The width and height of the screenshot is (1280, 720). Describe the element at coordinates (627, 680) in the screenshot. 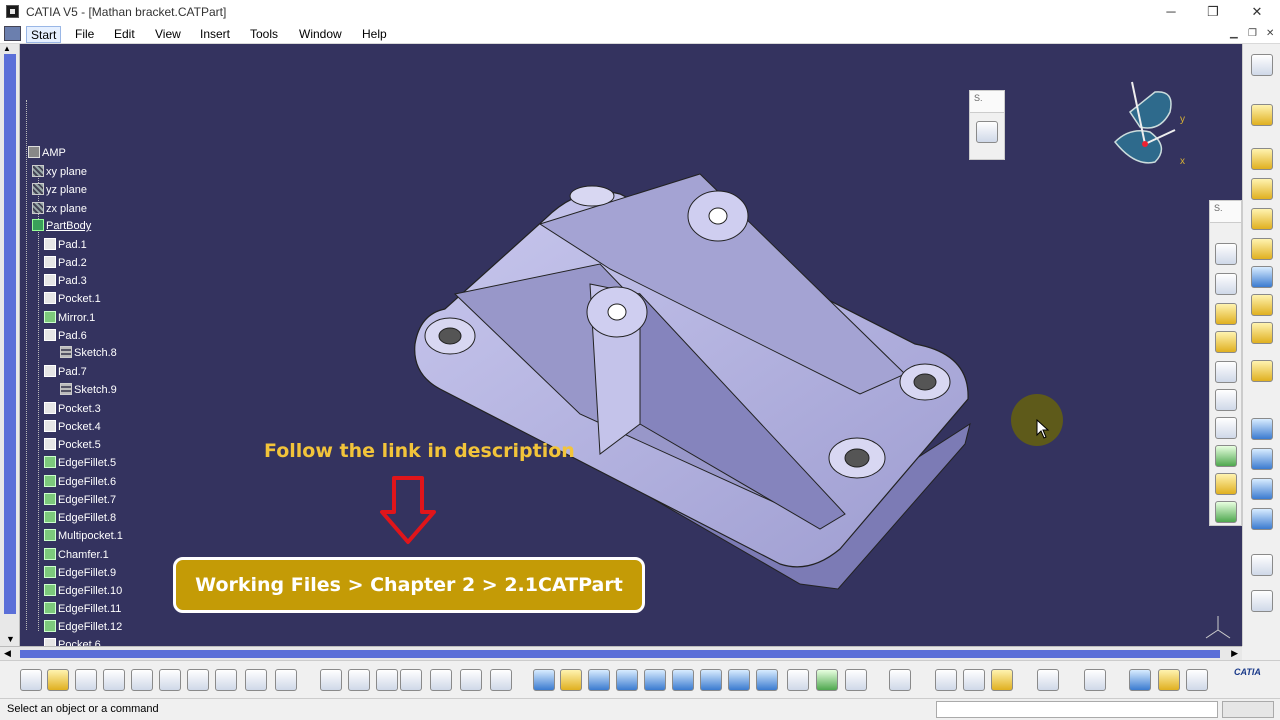

I see `rotate-icon` at that location.